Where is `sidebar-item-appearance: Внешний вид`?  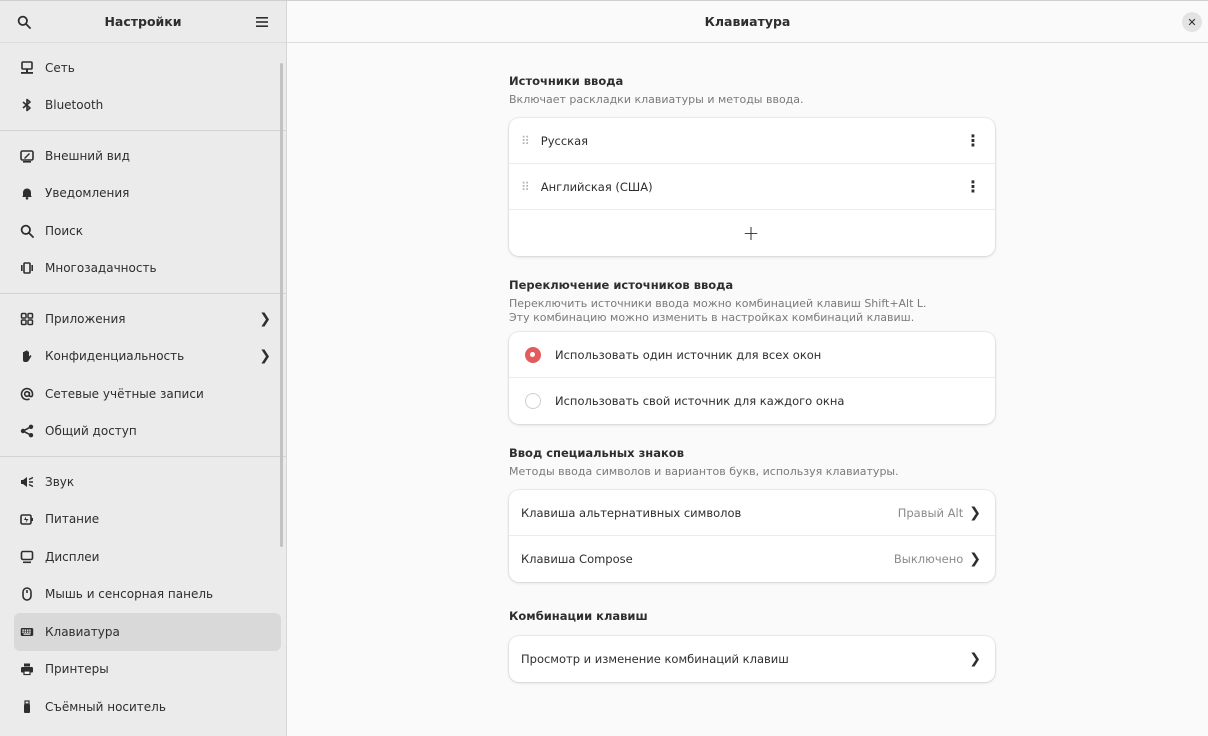 sidebar-item-appearance: Внешний вид is located at coordinates (147, 156).